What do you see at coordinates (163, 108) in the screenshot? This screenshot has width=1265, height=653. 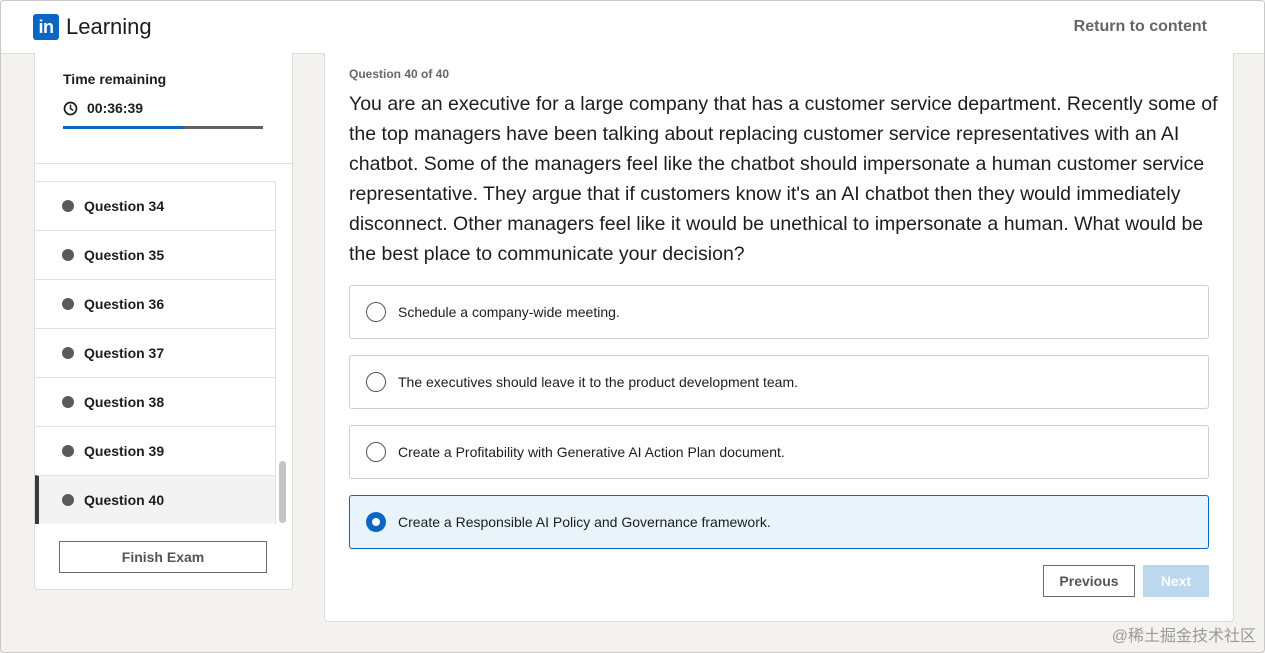 I see `timer-section: Time remaining 00:36:39` at bounding box center [163, 108].